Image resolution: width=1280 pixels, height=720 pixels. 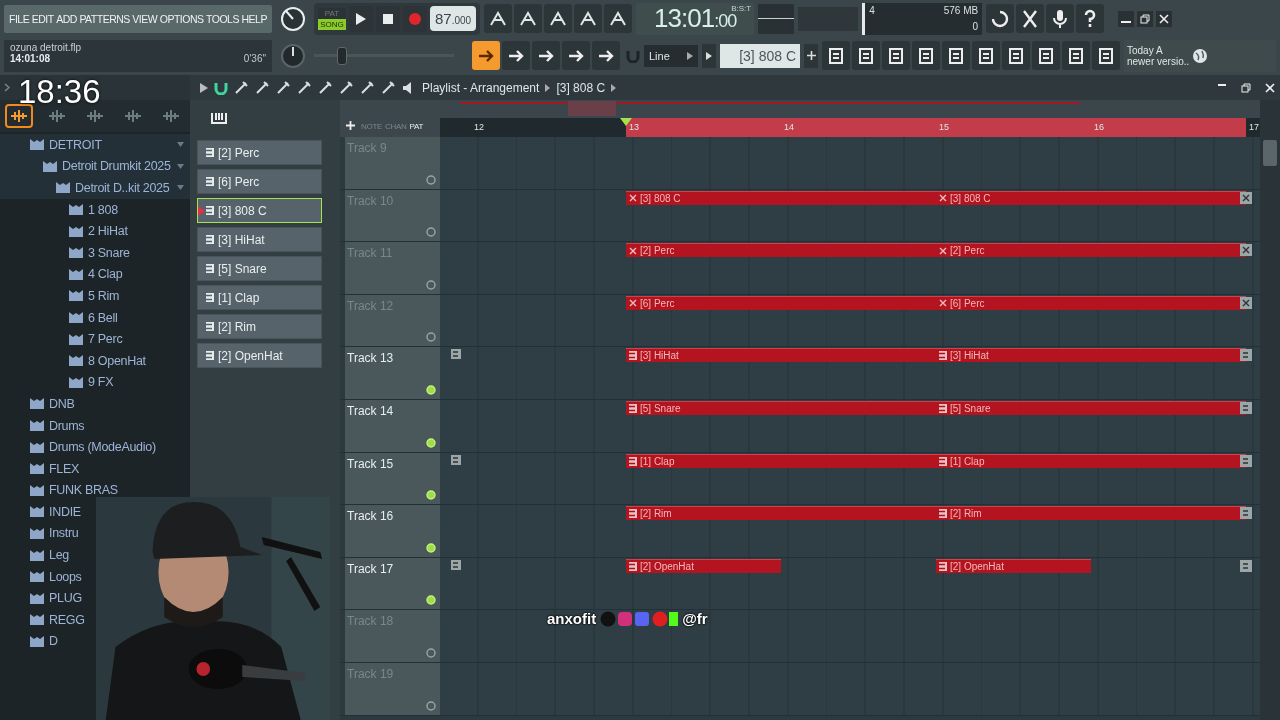 I want to click on browser-folder: PLUG, so click(x=56, y=598).